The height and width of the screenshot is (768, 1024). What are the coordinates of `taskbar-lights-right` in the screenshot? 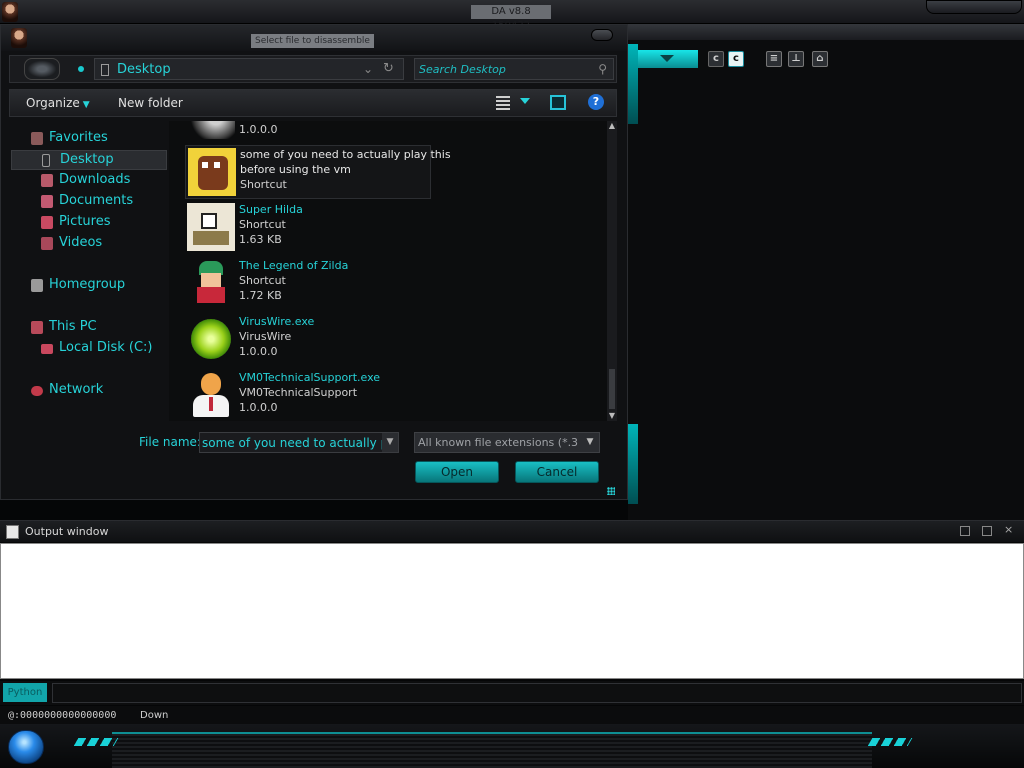 It's located at (890, 742).